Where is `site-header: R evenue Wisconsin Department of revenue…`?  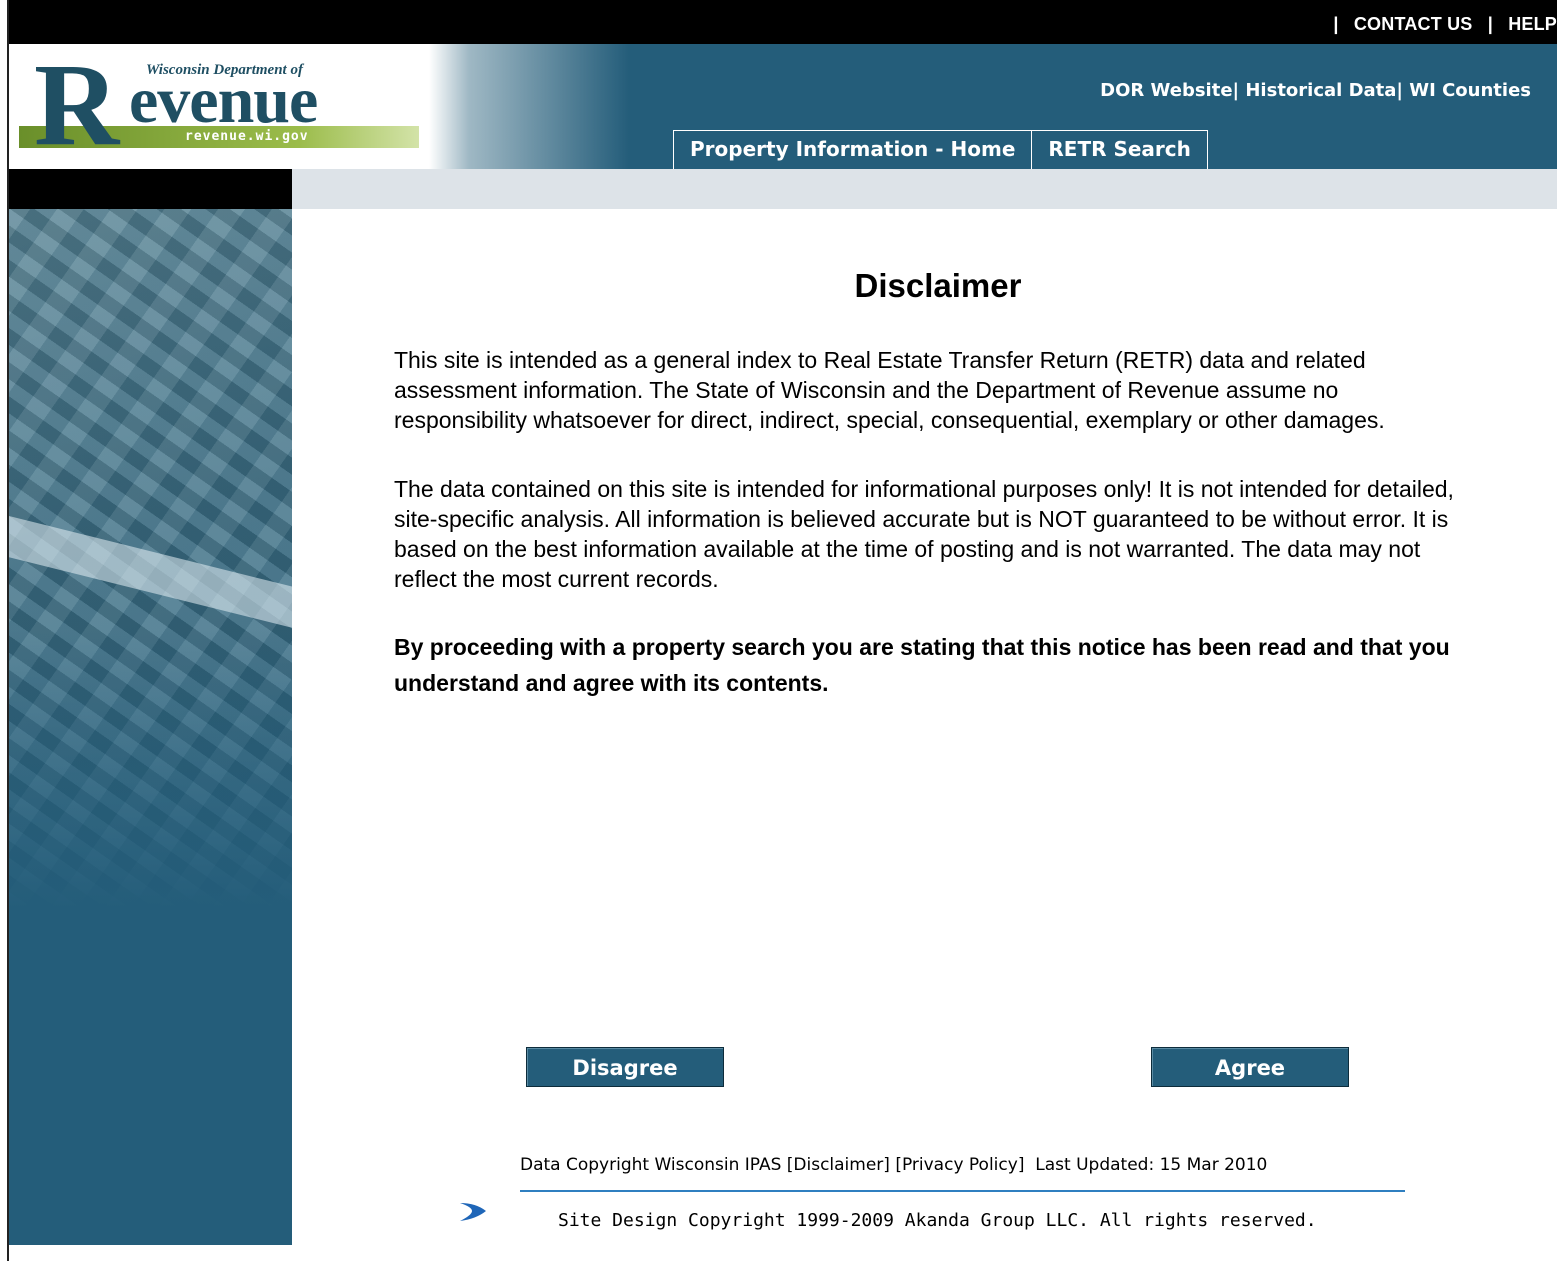 site-header: R evenue Wisconsin Department of revenue… is located at coordinates (783, 107).